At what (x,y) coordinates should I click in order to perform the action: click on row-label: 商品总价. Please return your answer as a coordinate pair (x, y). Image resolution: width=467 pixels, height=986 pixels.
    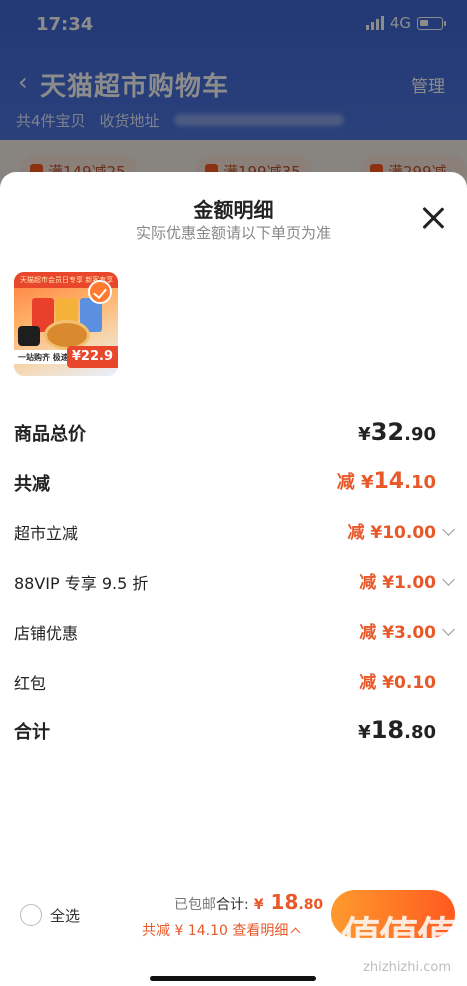
    Looking at the image, I should click on (50, 434).